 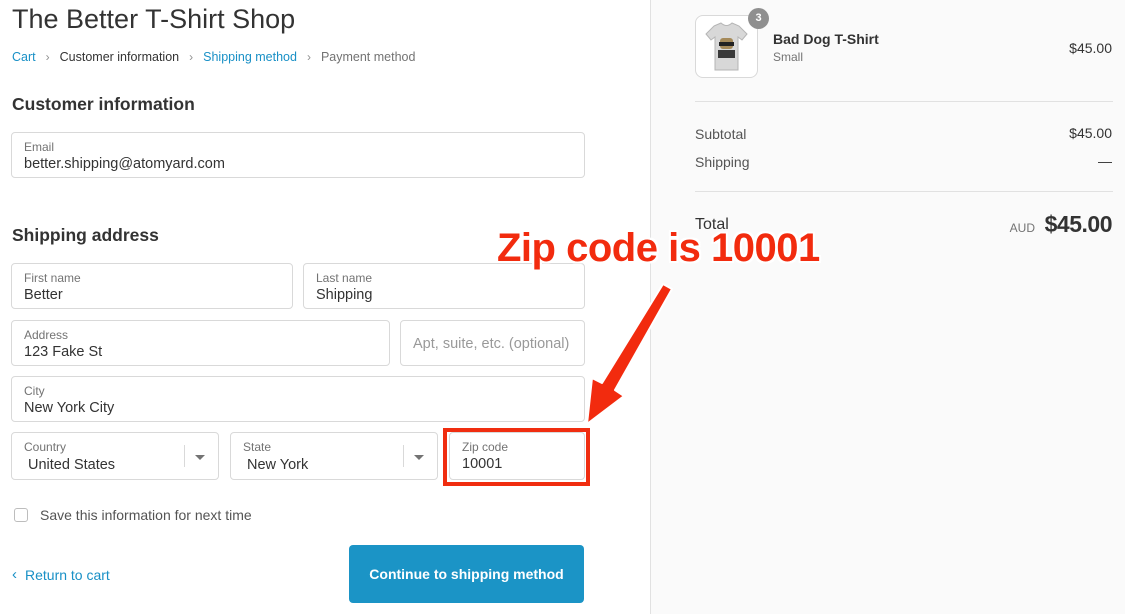 I want to click on annotation-text: Zip code is 10001, so click(x=658, y=248).